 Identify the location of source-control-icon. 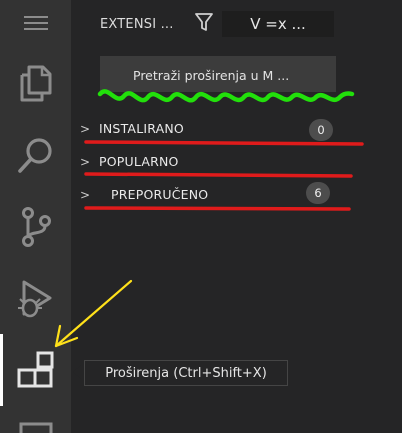
(35, 227).